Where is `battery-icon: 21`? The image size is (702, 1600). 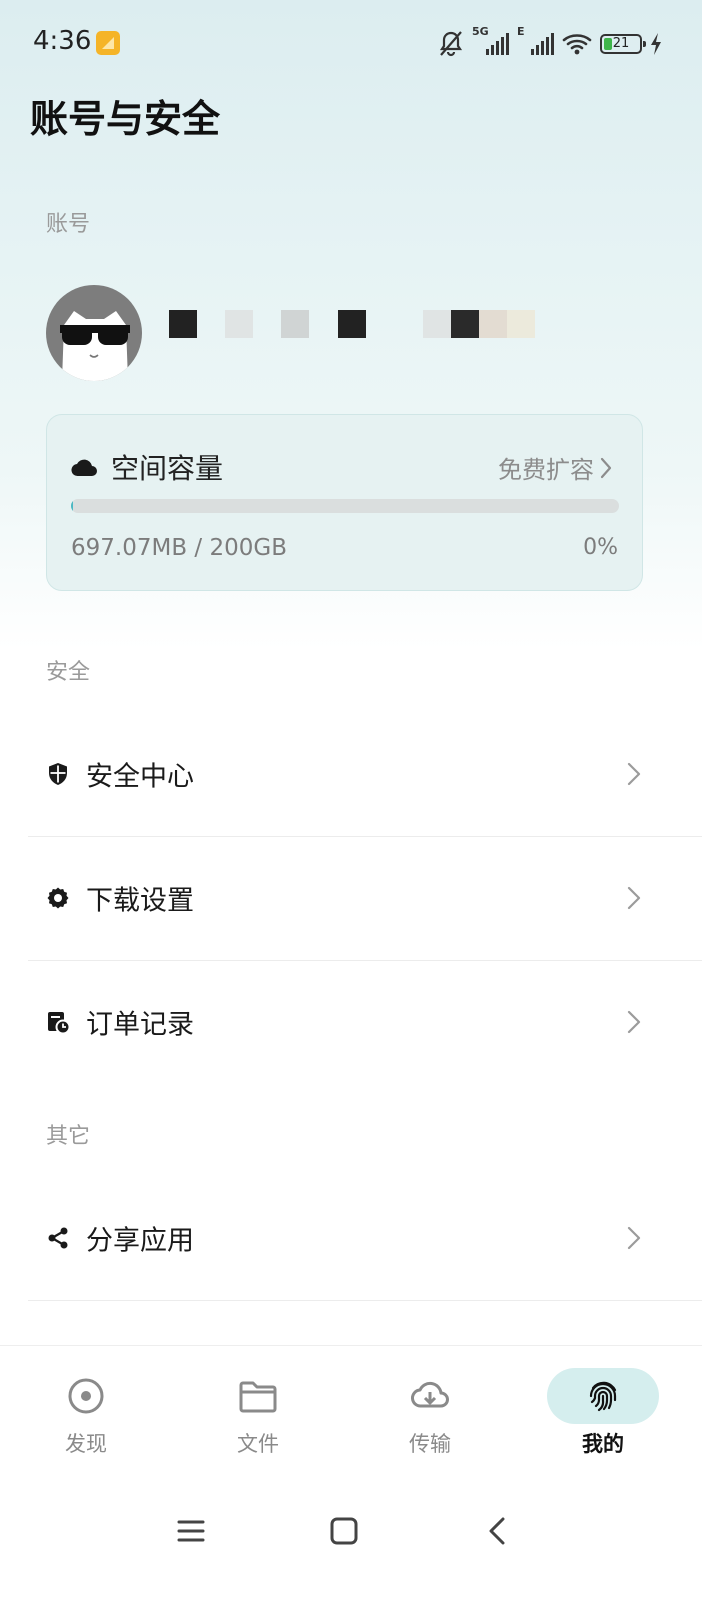
battery-icon: 21 is located at coordinates (623, 44).